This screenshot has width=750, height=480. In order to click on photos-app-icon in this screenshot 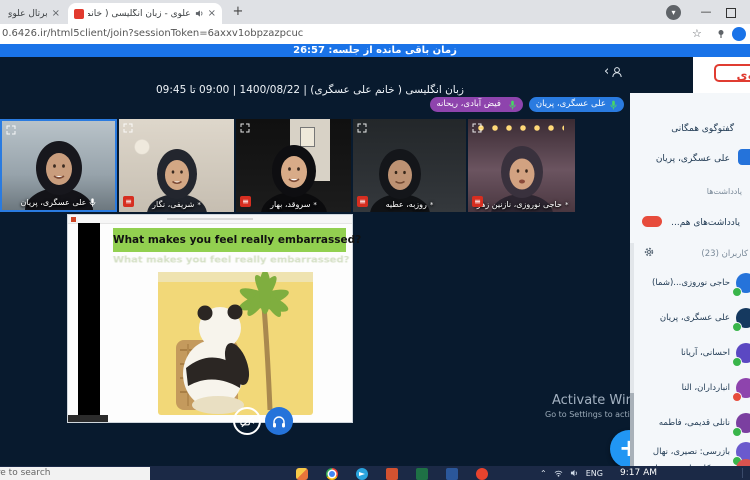, I will do `click(302, 474)`.